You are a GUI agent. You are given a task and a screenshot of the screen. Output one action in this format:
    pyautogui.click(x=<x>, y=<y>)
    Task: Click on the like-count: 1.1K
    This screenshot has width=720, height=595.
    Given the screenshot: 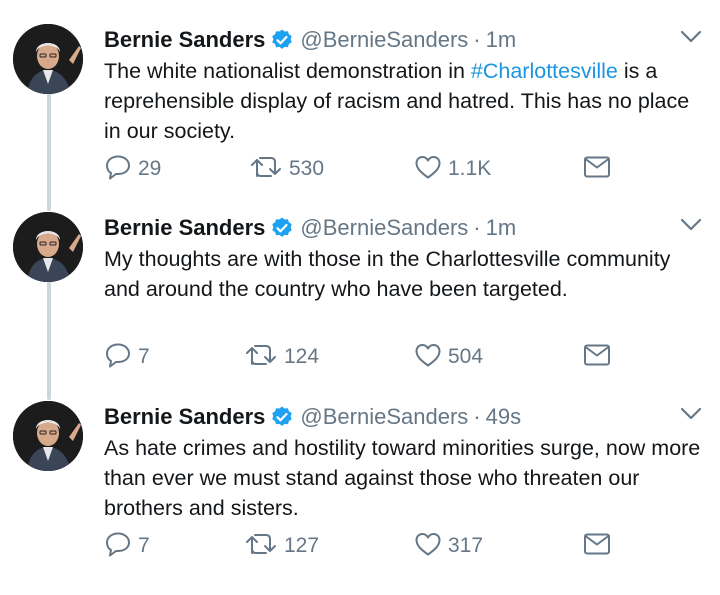 What is the action you would take?
    pyautogui.click(x=470, y=168)
    